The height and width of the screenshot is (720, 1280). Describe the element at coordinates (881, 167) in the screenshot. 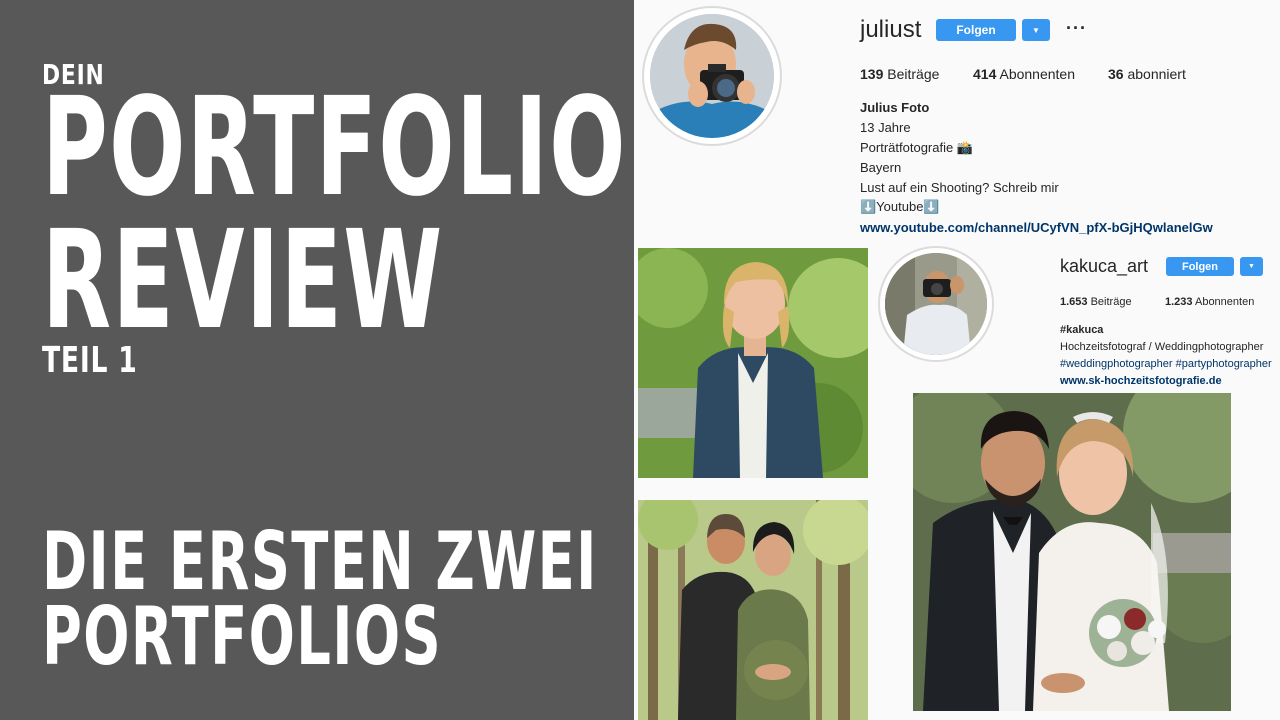

I see `profile1-bio-line: Bayern` at that location.